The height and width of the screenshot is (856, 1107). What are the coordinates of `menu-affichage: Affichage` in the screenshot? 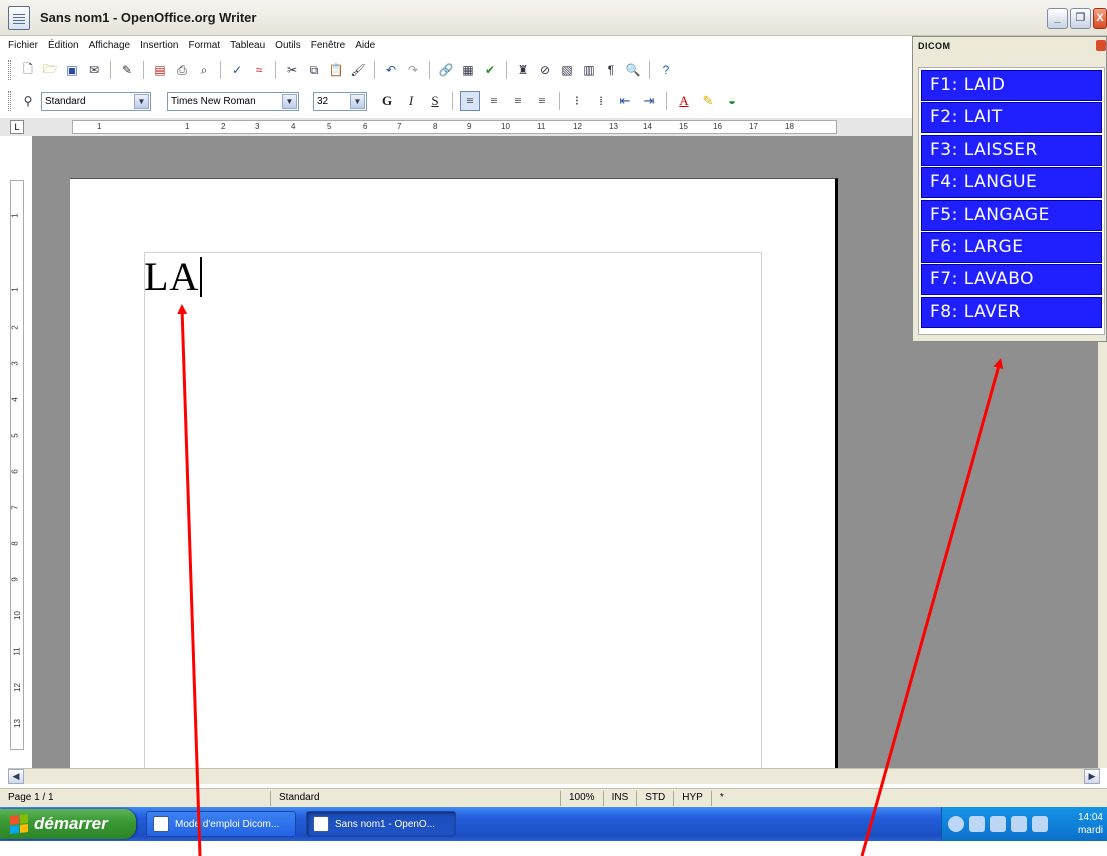 It's located at (110, 45).